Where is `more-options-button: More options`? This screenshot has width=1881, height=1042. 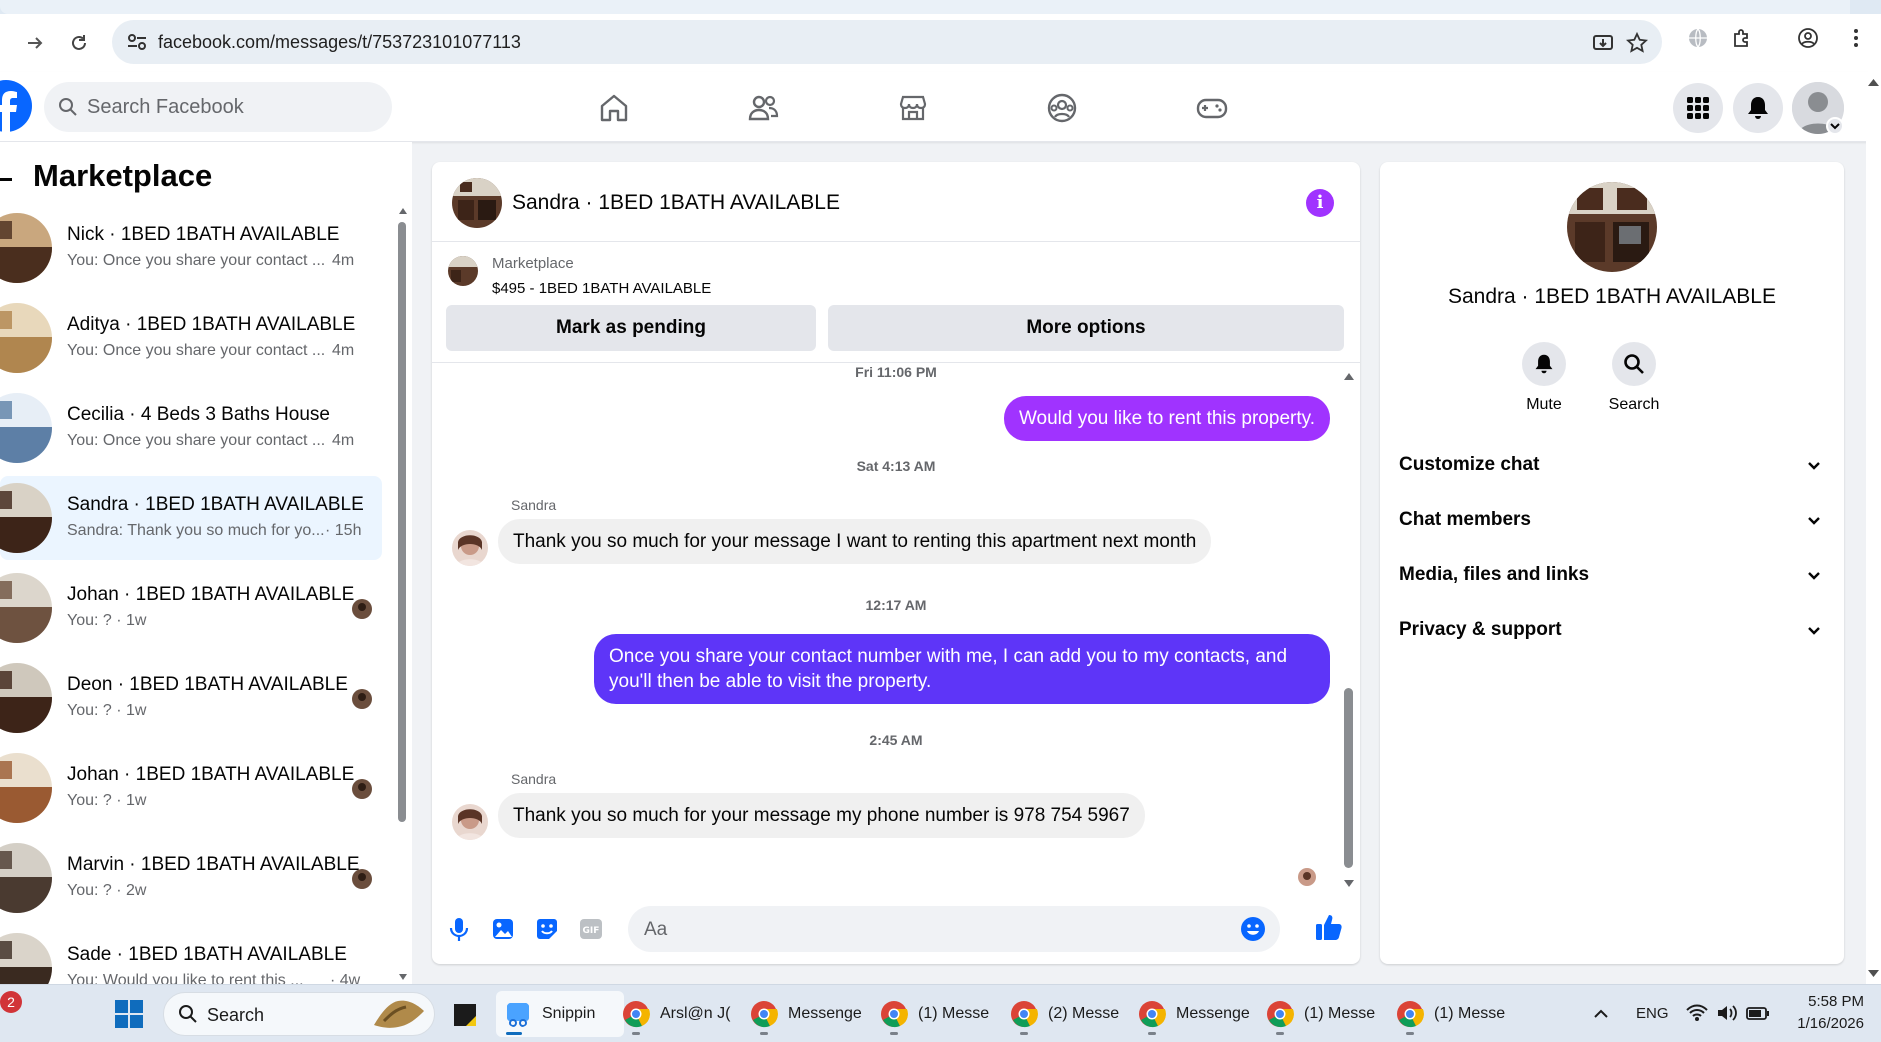 more-options-button: More options is located at coordinates (1086, 328).